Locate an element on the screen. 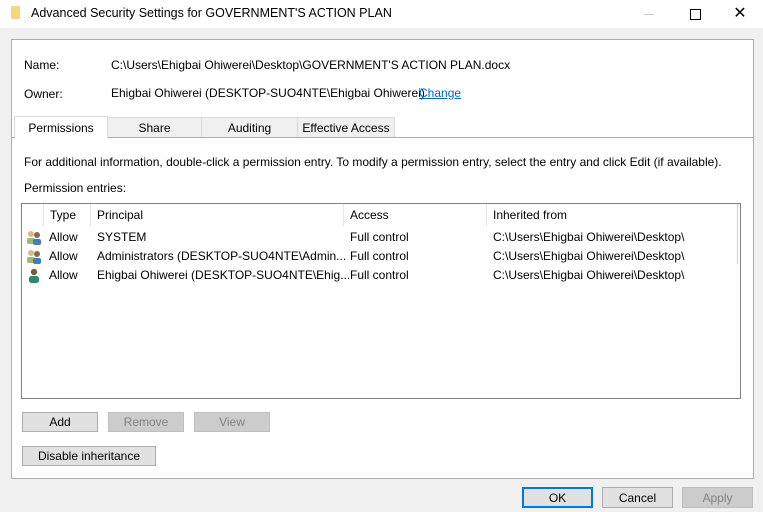 The width and height of the screenshot is (763, 512). owner-label: Owner: is located at coordinates (43, 94).